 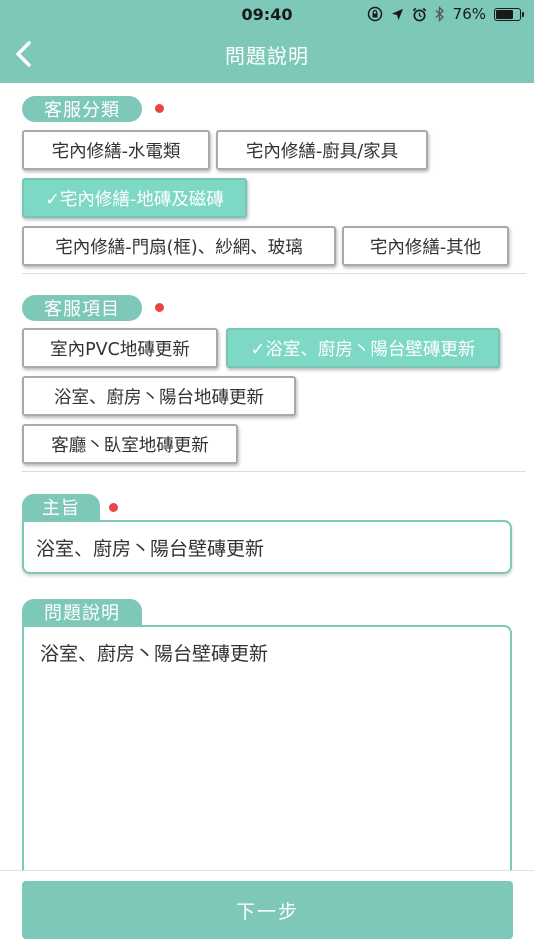 What do you see at coordinates (120, 348) in the screenshot?
I see `item-option-pvc-floor: 室內PVC地磚更新` at bounding box center [120, 348].